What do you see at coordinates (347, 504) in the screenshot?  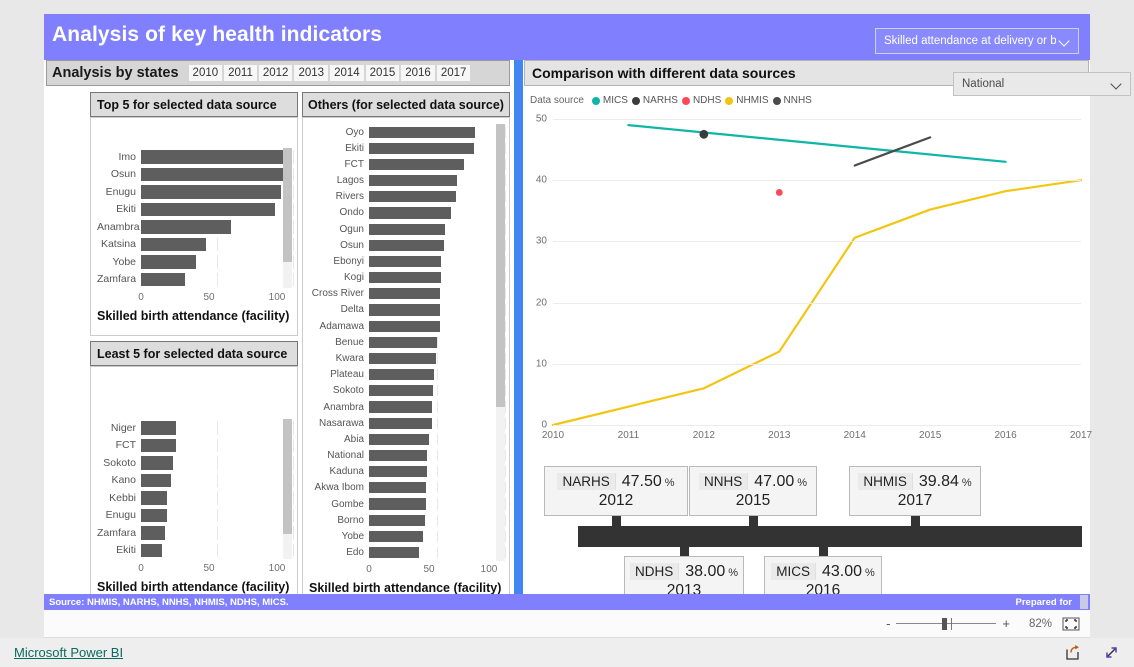 I see `bar-category-label: Gombe` at bounding box center [347, 504].